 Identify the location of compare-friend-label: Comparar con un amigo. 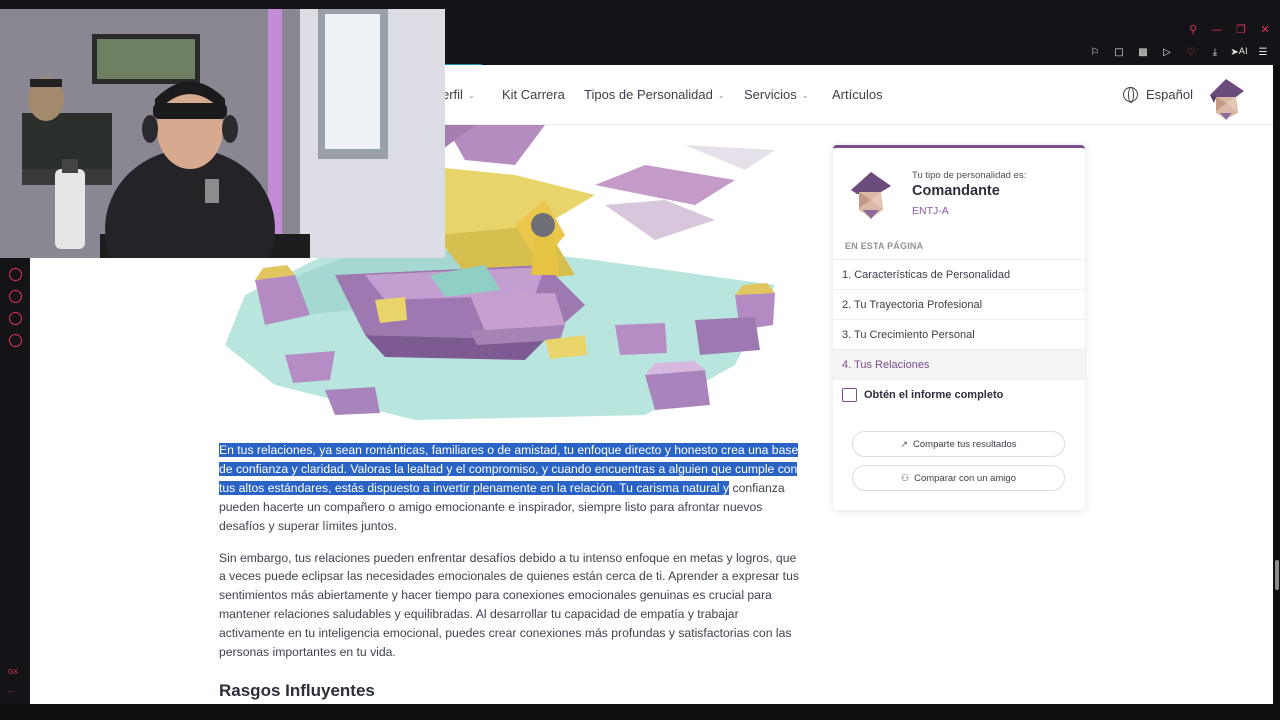
(965, 478).